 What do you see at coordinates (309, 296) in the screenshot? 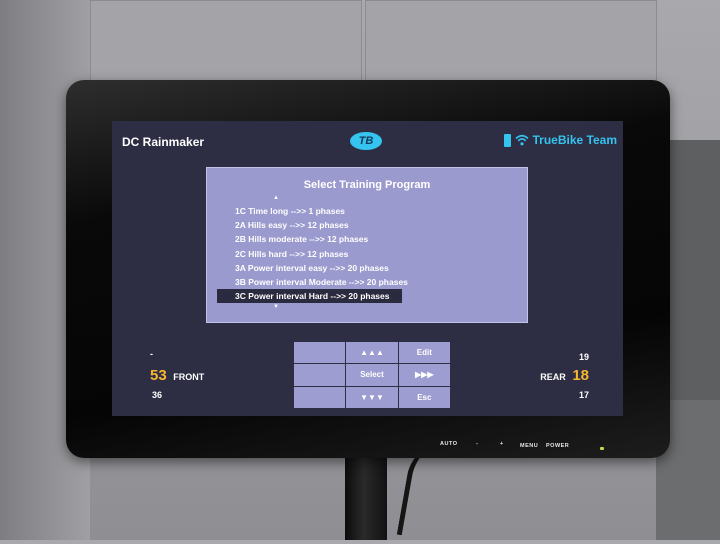
I see `program-item-3c-selected: 3C Power interval Hard -->> 20 phases` at bounding box center [309, 296].